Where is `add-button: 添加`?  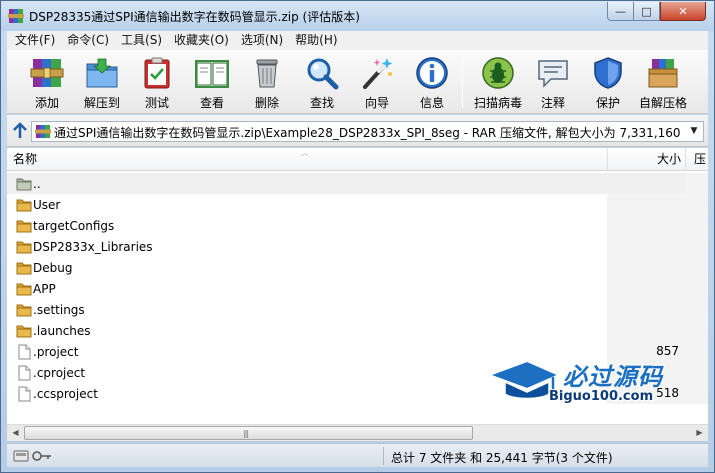
add-button: 添加 is located at coordinates (47, 82).